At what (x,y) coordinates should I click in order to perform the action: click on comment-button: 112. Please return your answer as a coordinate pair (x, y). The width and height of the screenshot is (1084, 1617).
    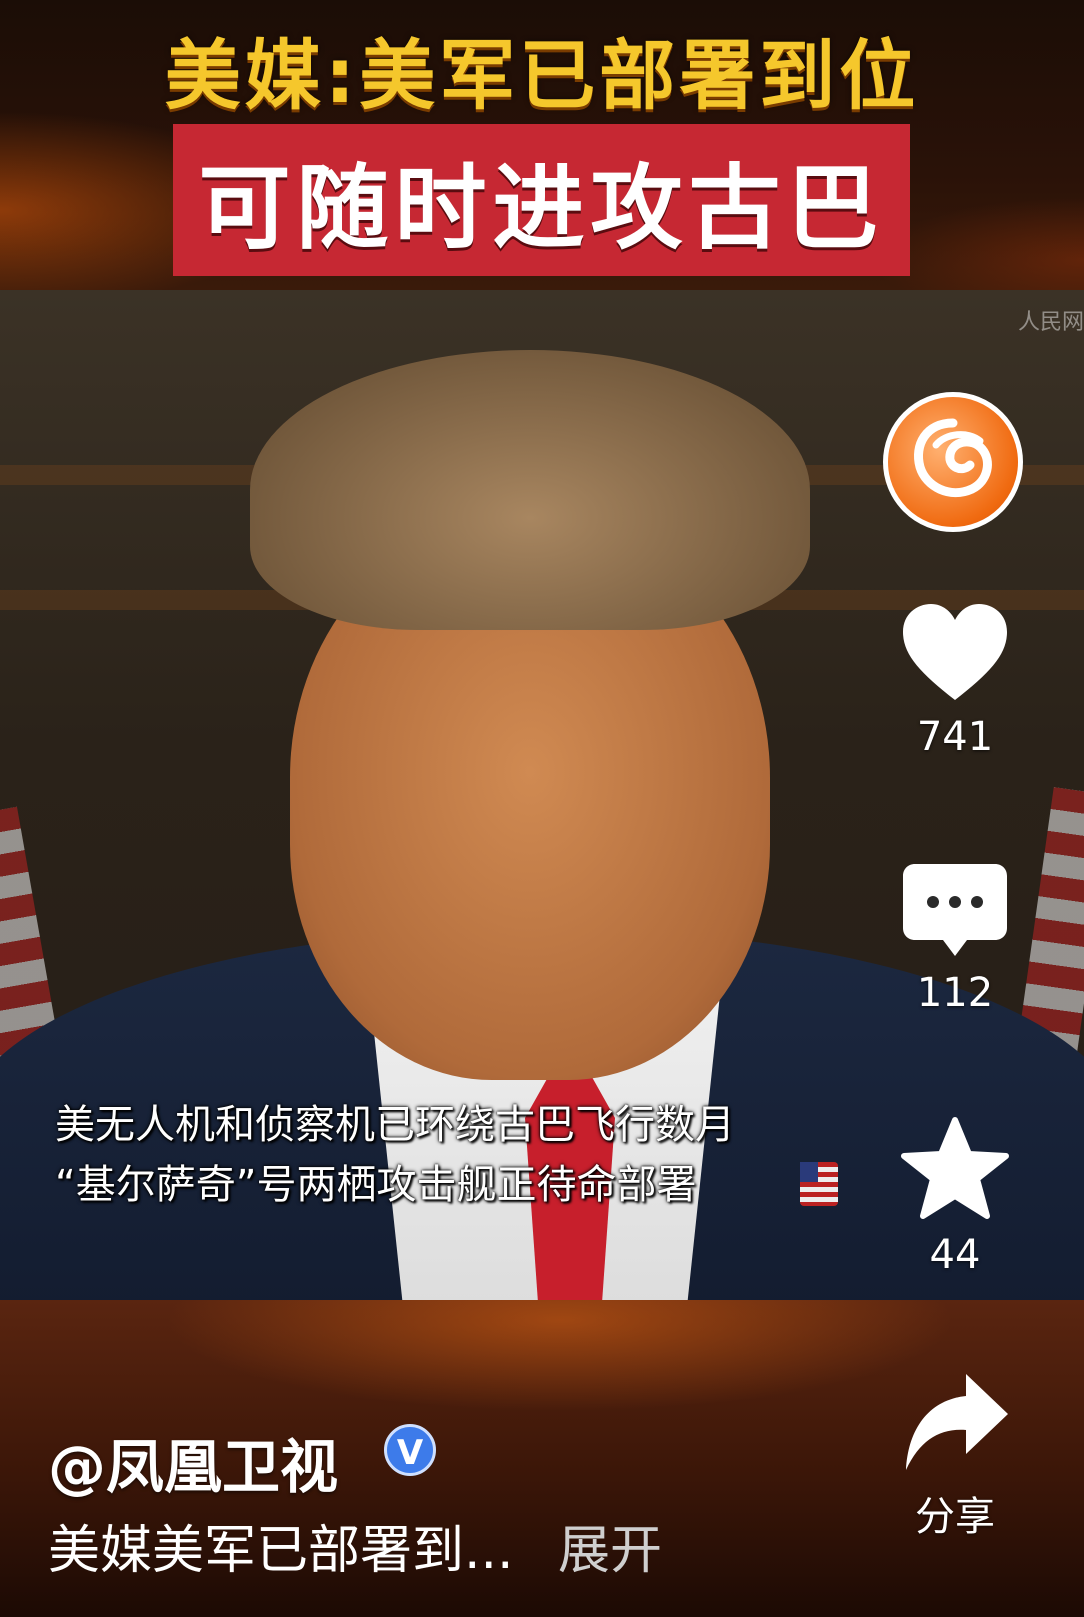
    Looking at the image, I should click on (955, 939).